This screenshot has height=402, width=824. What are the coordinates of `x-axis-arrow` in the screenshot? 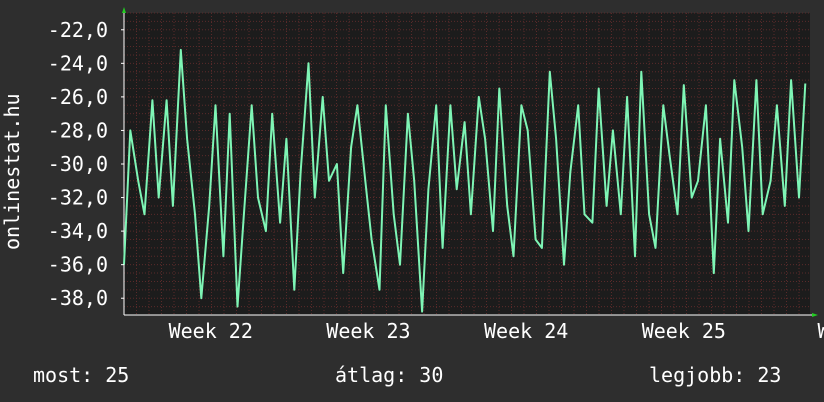 It's located at (815, 315).